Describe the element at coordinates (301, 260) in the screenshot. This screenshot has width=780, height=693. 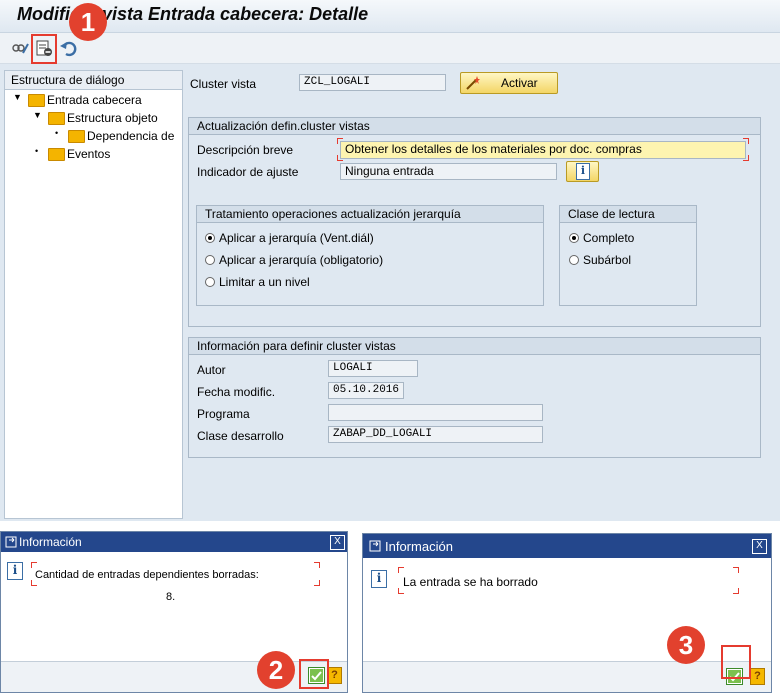
I see `radio-hierarchy-mandatory-label: Aplicar a jerarquía (obligatorio)` at that location.